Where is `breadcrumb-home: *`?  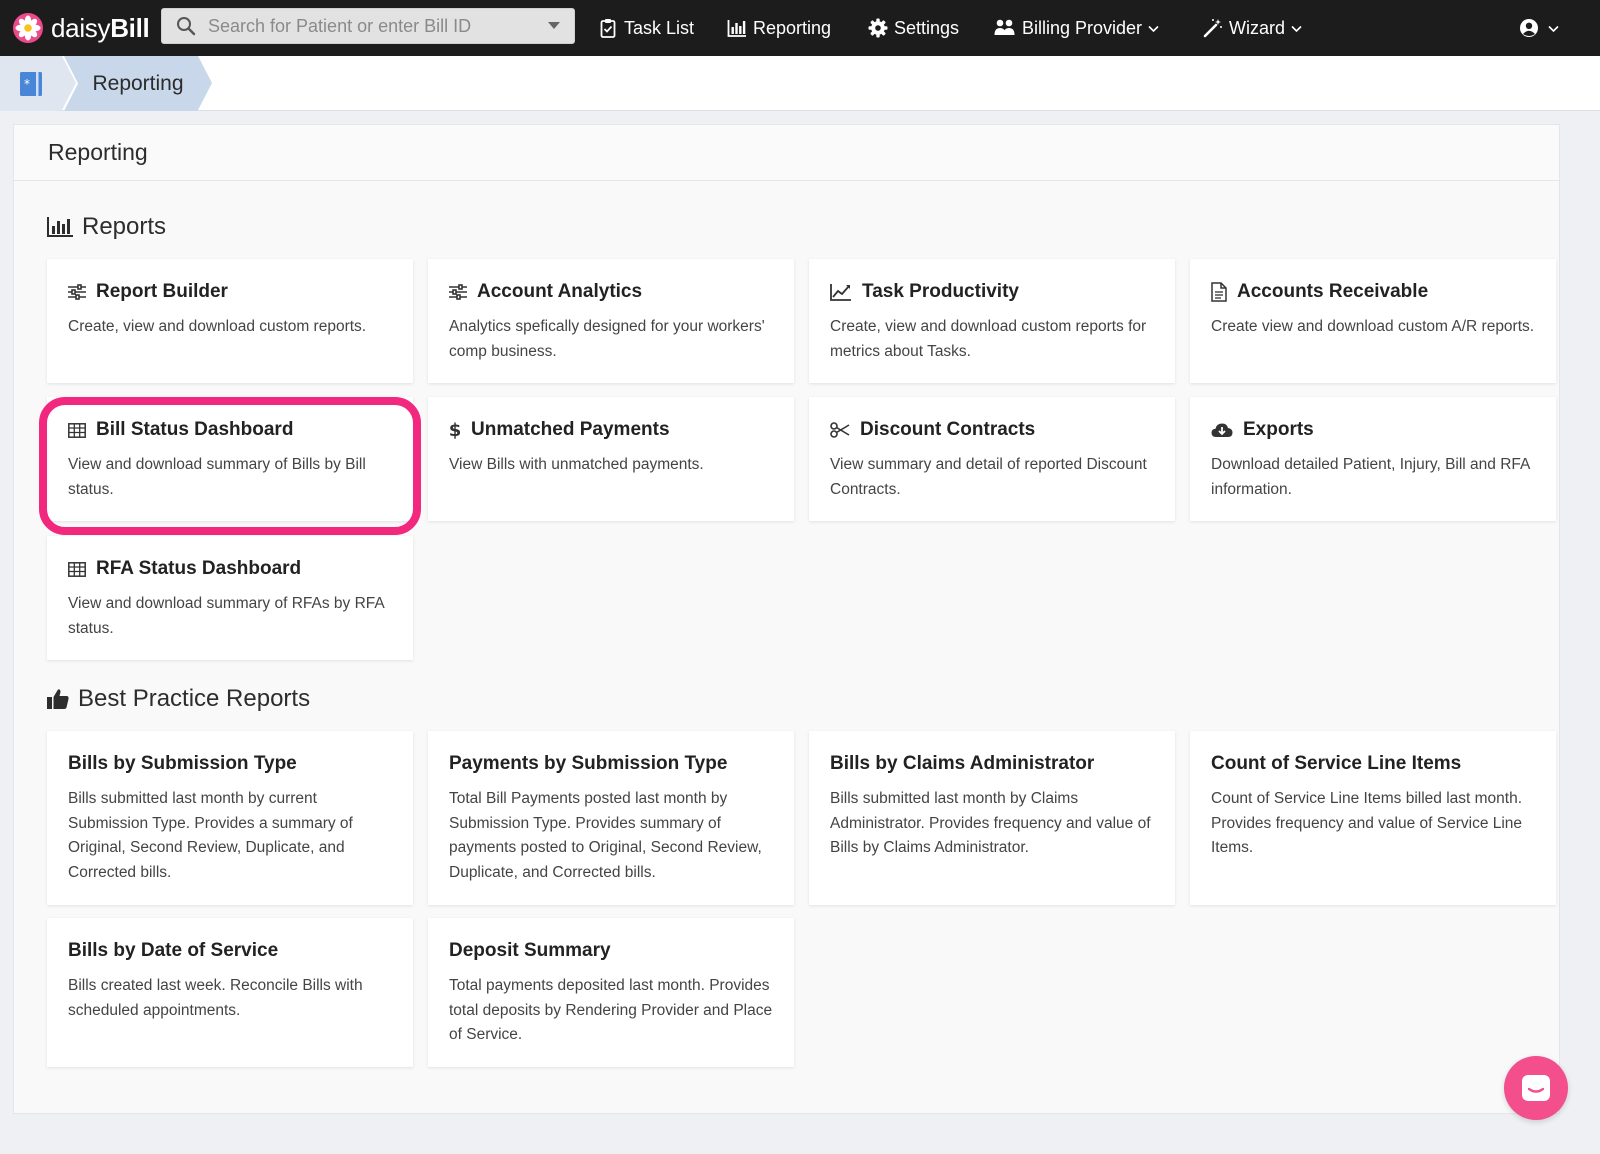
breadcrumb-home: * is located at coordinates (31, 83).